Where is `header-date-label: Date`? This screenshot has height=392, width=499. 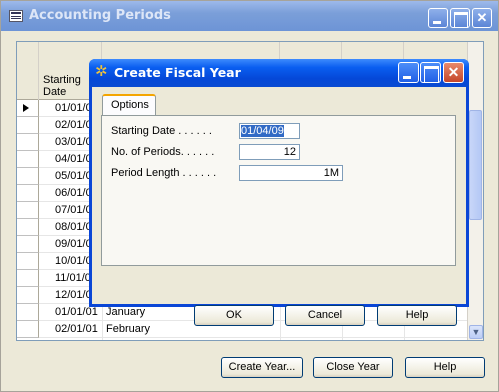 header-date-label: Date is located at coordinates (55, 92).